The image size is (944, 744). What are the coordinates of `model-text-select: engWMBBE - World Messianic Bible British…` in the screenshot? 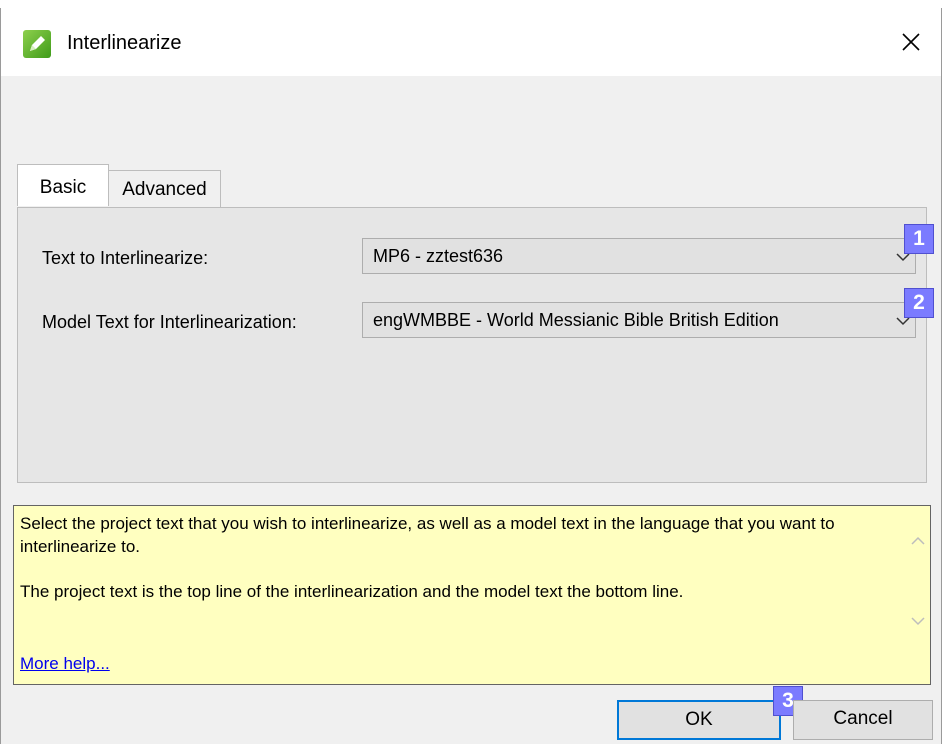 It's located at (639, 320).